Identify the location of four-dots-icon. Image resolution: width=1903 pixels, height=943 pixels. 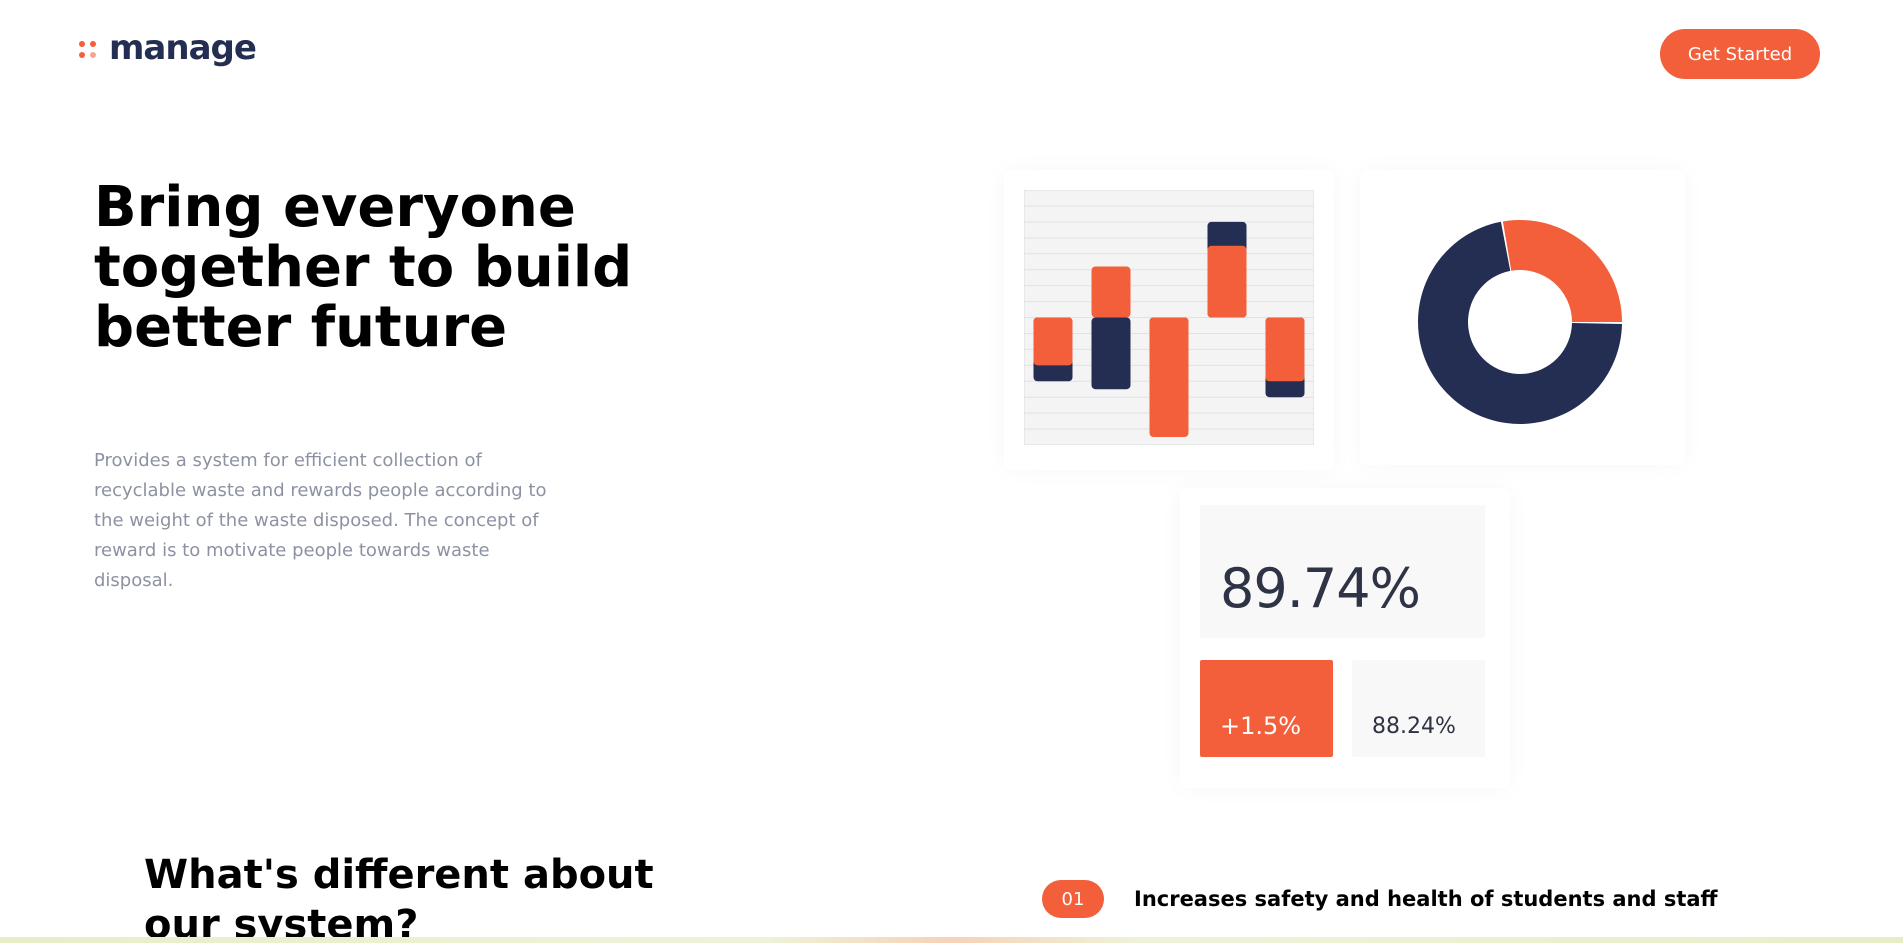
(90, 48).